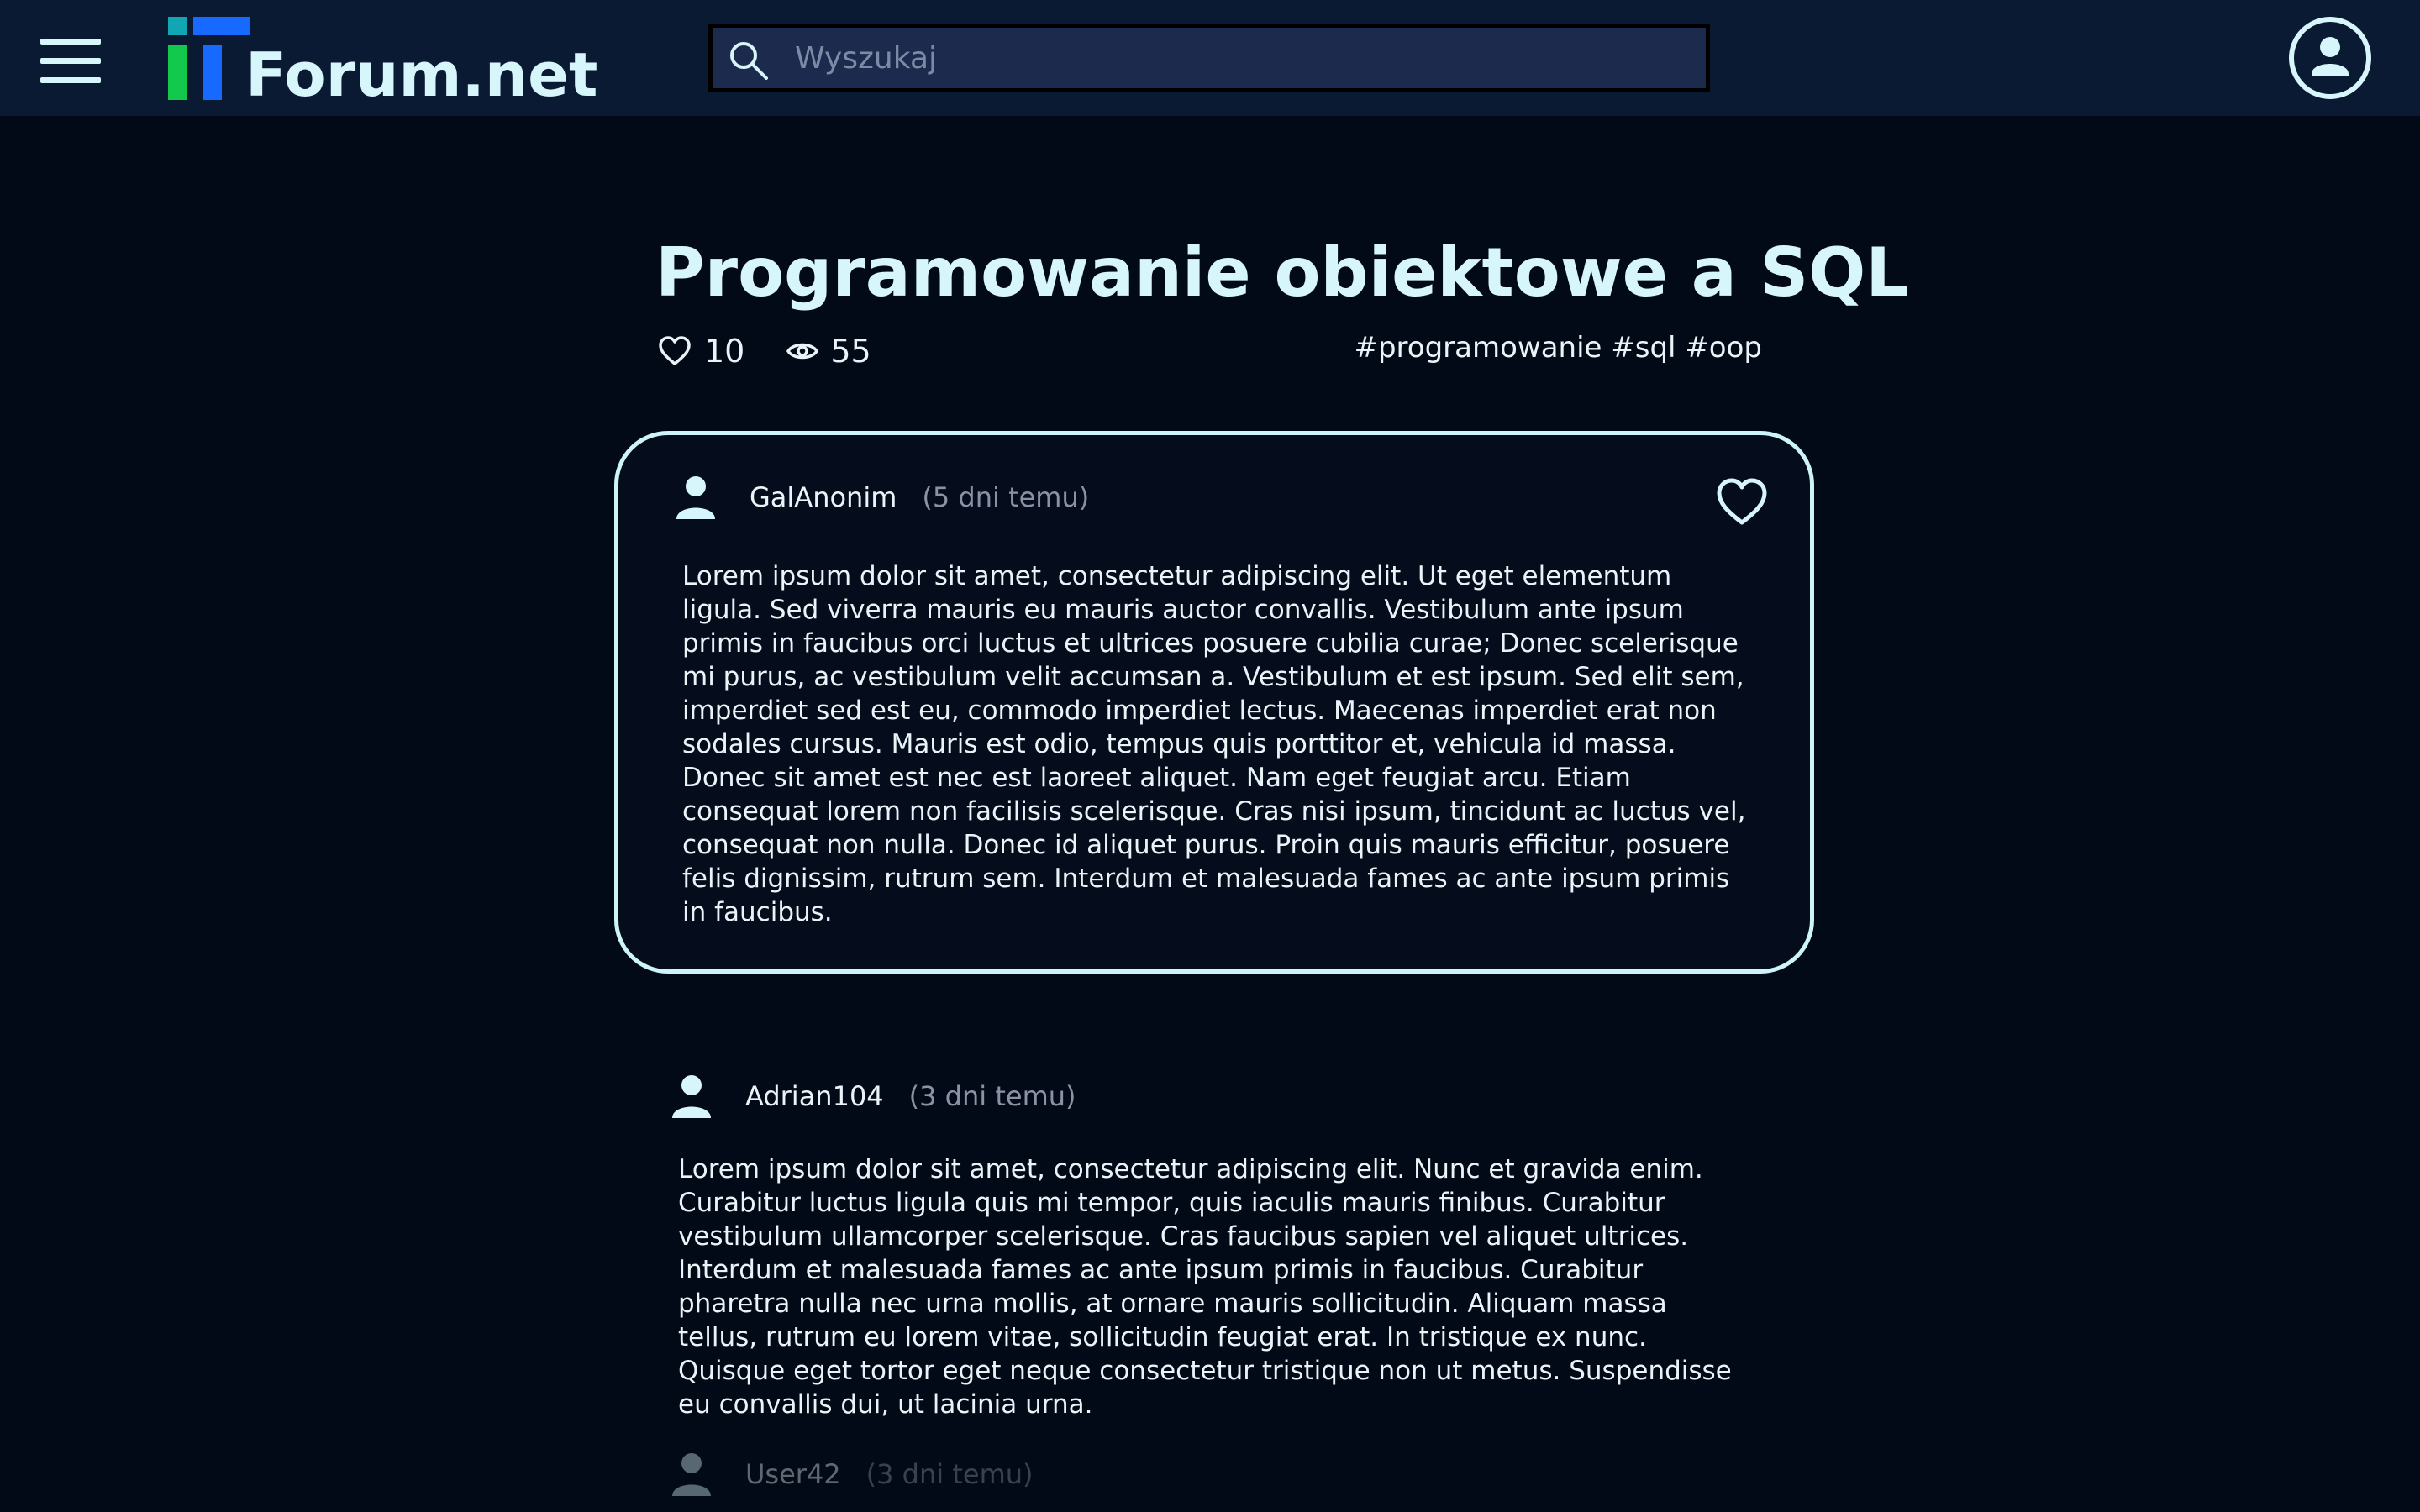 This screenshot has height=1512, width=2420. Describe the element at coordinates (1478, 348) in the screenshot. I see `tag-programowanie: #programowanie` at that location.